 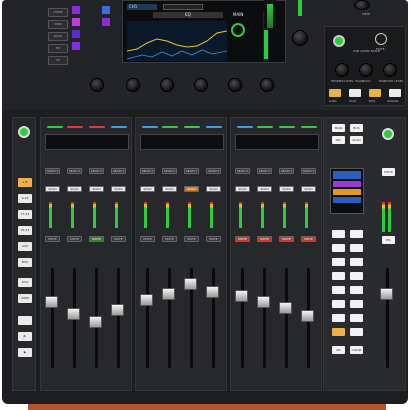 I want to click on layer-button-2: 9-16, so click(x=25, y=198).